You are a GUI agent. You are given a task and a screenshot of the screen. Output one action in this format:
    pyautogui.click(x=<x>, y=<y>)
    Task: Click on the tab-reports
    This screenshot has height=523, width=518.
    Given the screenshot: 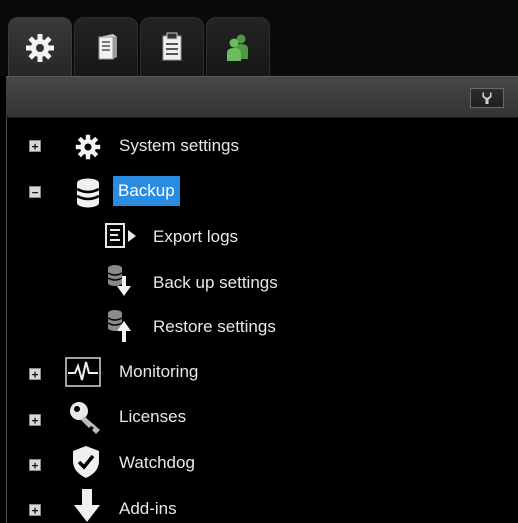 What is the action you would take?
    pyautogui.click(x=172, y=46)
    